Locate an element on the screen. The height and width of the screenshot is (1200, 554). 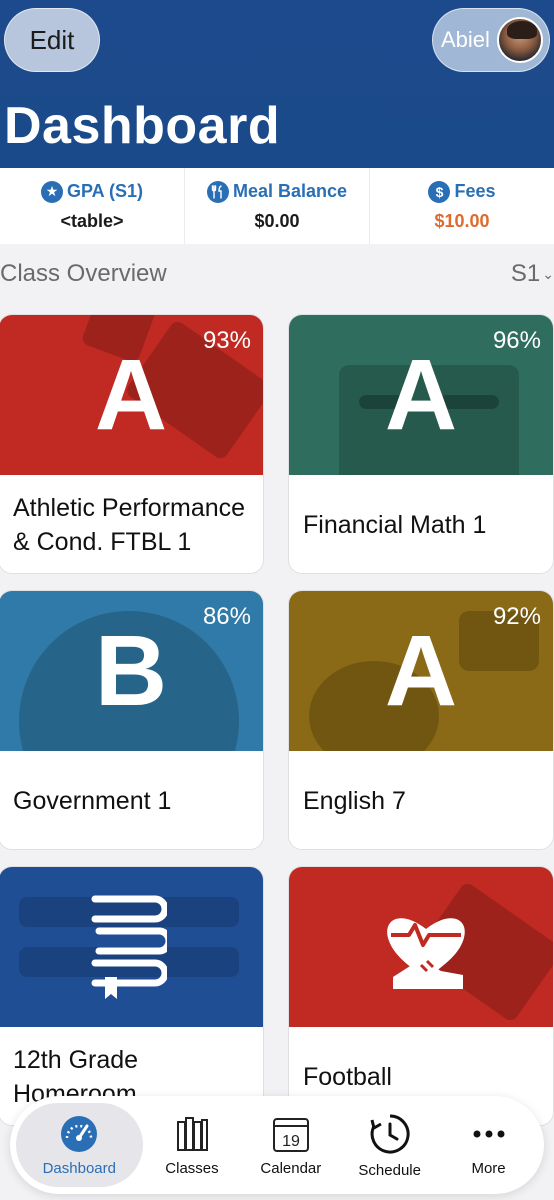
term-selector: S1 ⌄ is located at coordinates (532, 274).